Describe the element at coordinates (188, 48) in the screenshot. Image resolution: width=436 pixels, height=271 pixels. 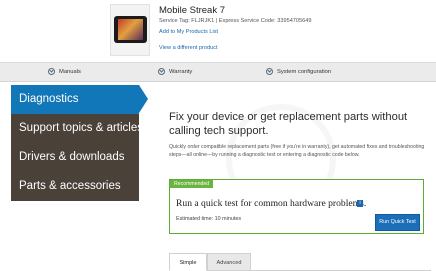
I see `view-different-product-link: View a different product` at that location.